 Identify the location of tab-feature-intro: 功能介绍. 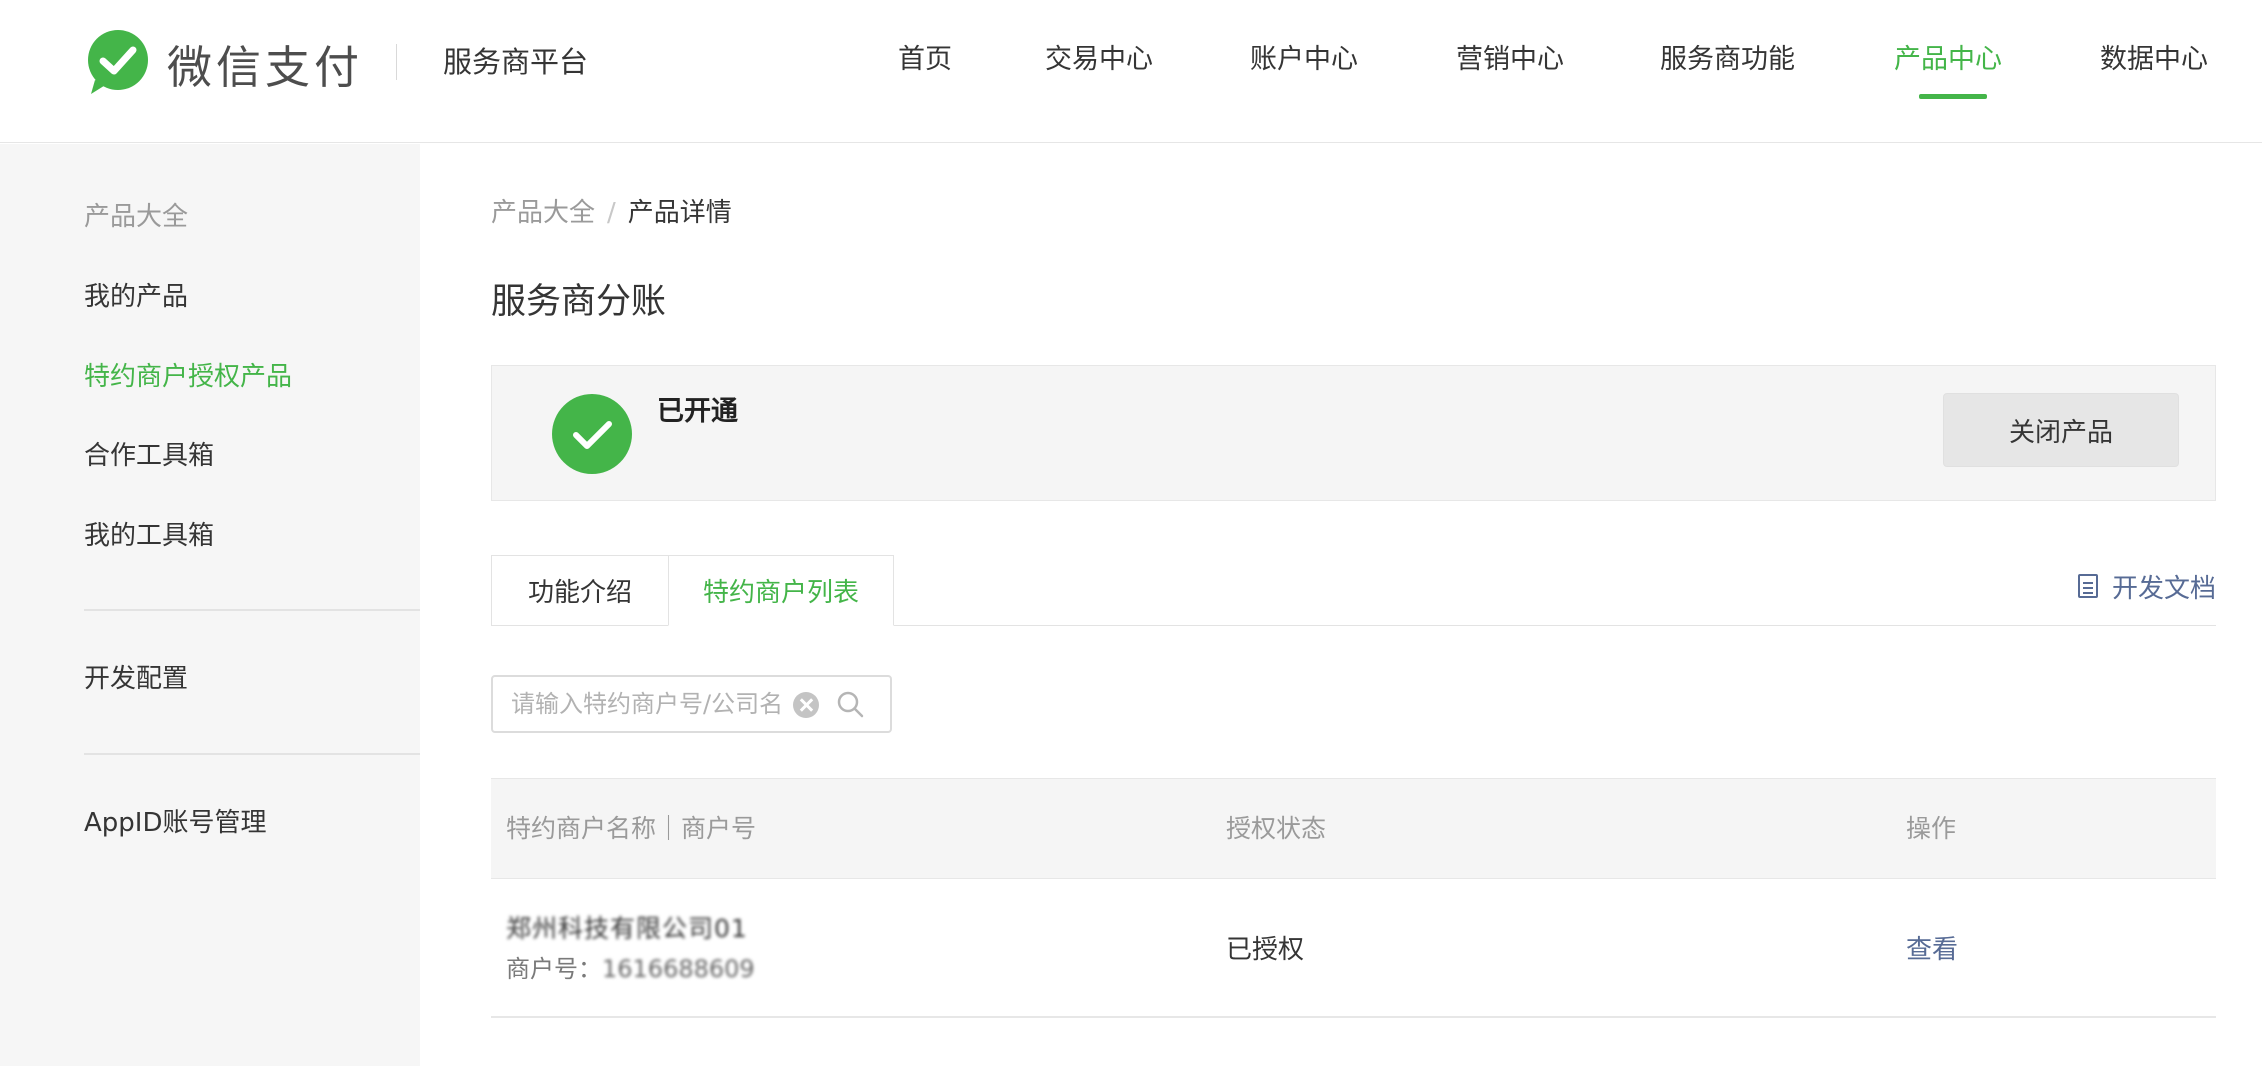
(579, 590).